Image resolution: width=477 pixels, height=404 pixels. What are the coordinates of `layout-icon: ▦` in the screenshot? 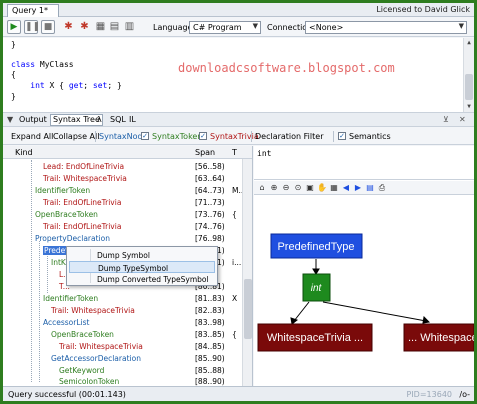 It's located at (334, 188).